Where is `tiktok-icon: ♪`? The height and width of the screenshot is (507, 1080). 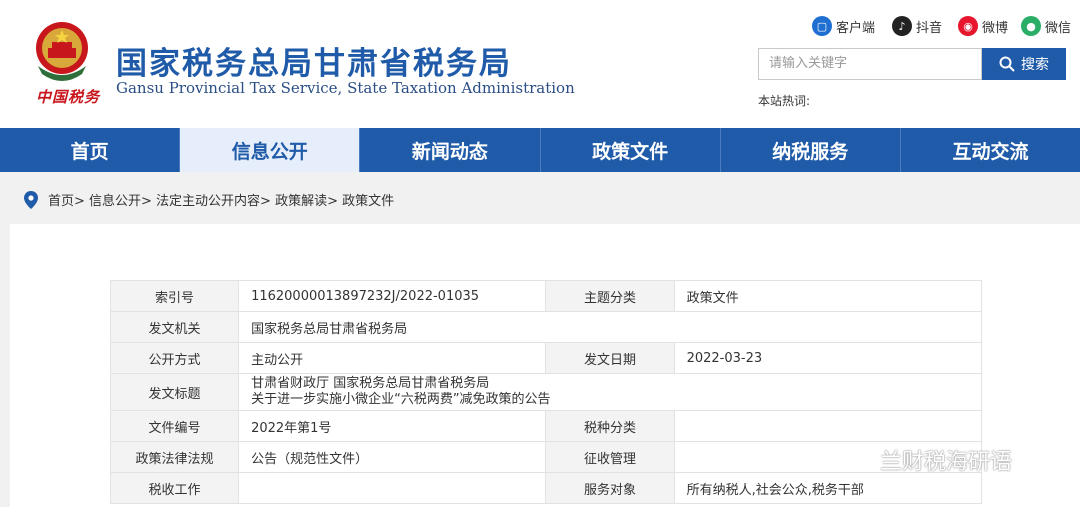 tiktok-icon: ♪ is located at coordinates (902, 26).